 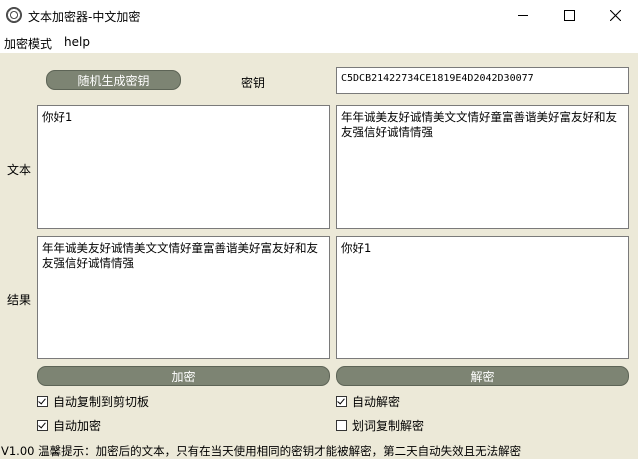 I want to click on auto-encrypt-checkbox: 自动加密, so click(x=69, y=425).